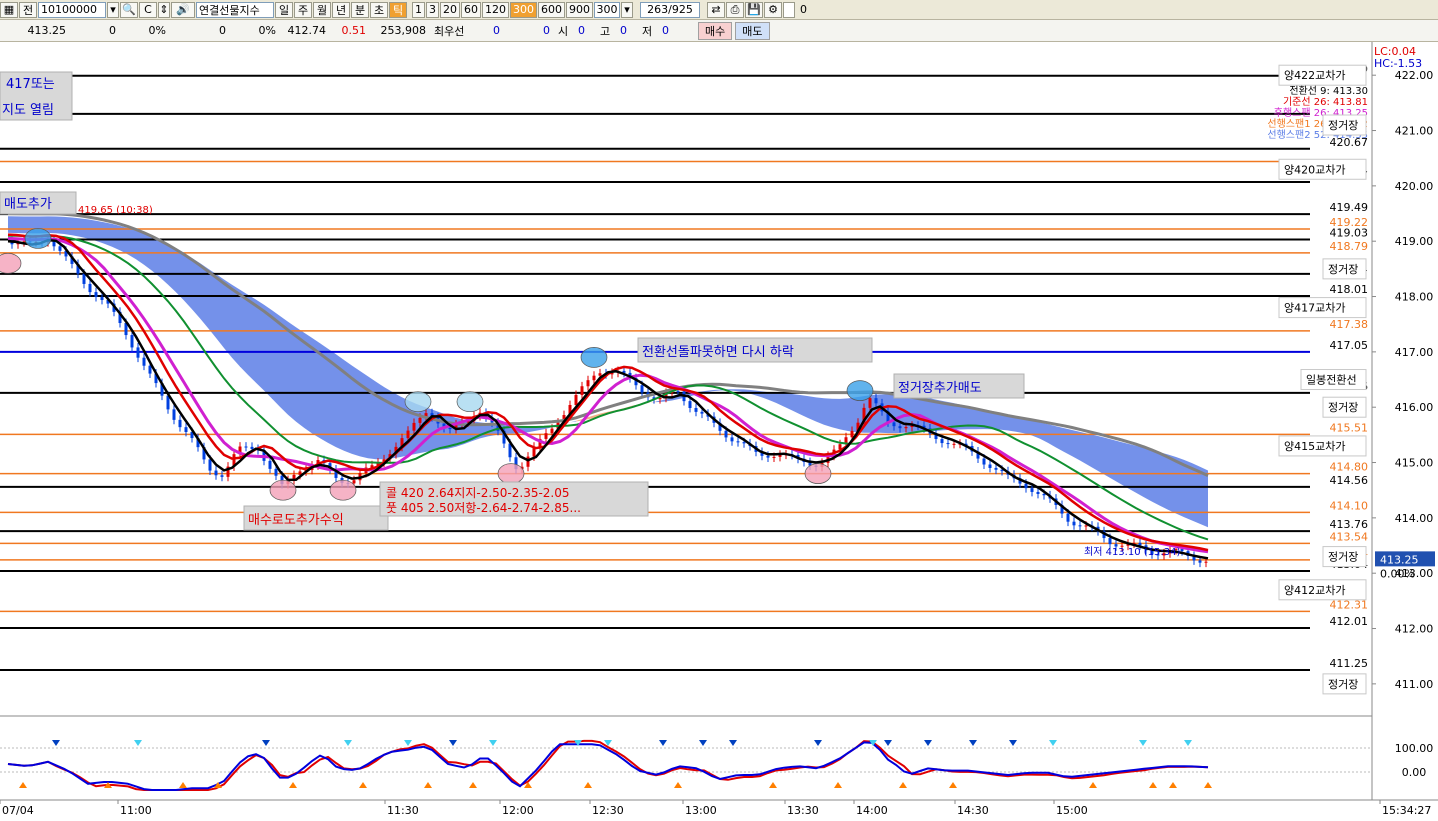  What do you see at coordinates (872, 810) in the screenshot?
I see `x-tick-label: 14:00` at bounding box center [872, 810].